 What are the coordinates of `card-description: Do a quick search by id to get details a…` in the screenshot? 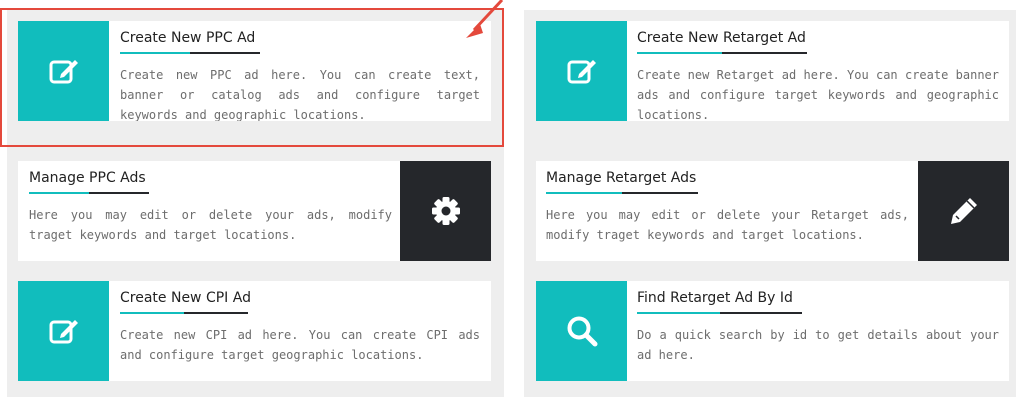 It's located at (818, 345).